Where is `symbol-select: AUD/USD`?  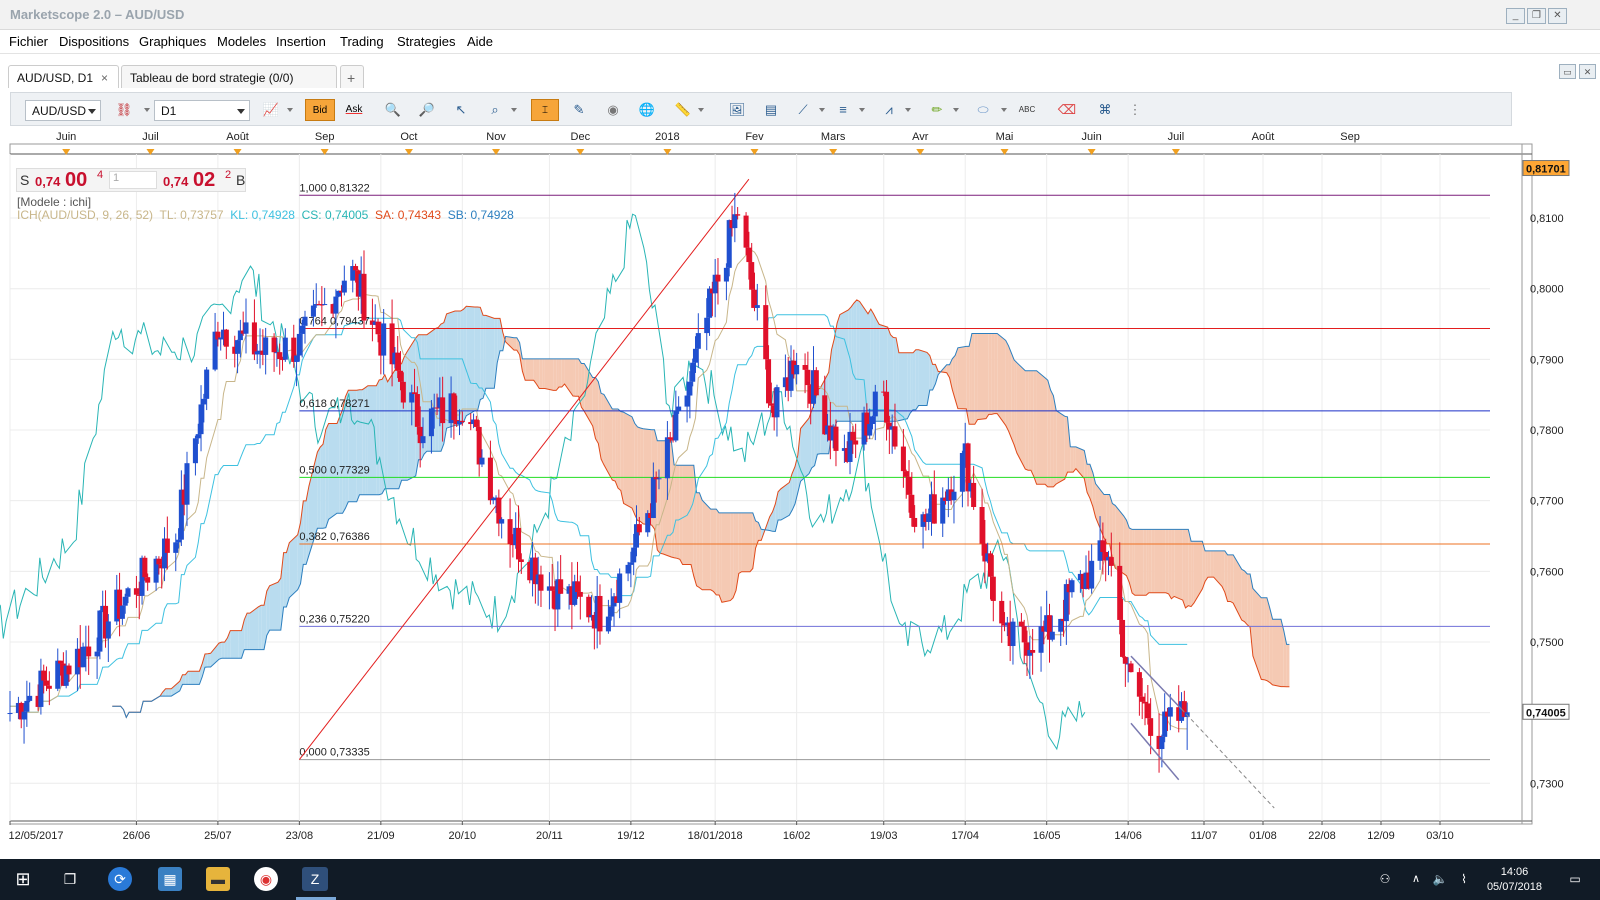
symbol-select: AUD/USD is located at coordinates (63, 110).